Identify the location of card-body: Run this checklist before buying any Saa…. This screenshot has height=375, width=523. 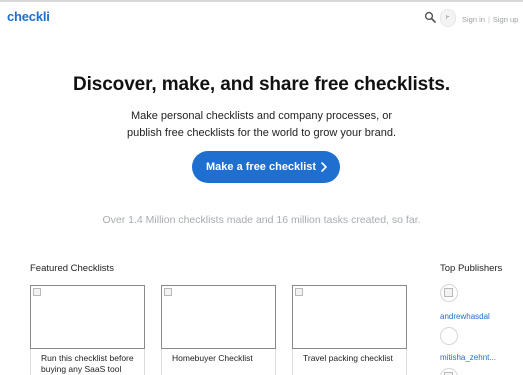
(87, 362).